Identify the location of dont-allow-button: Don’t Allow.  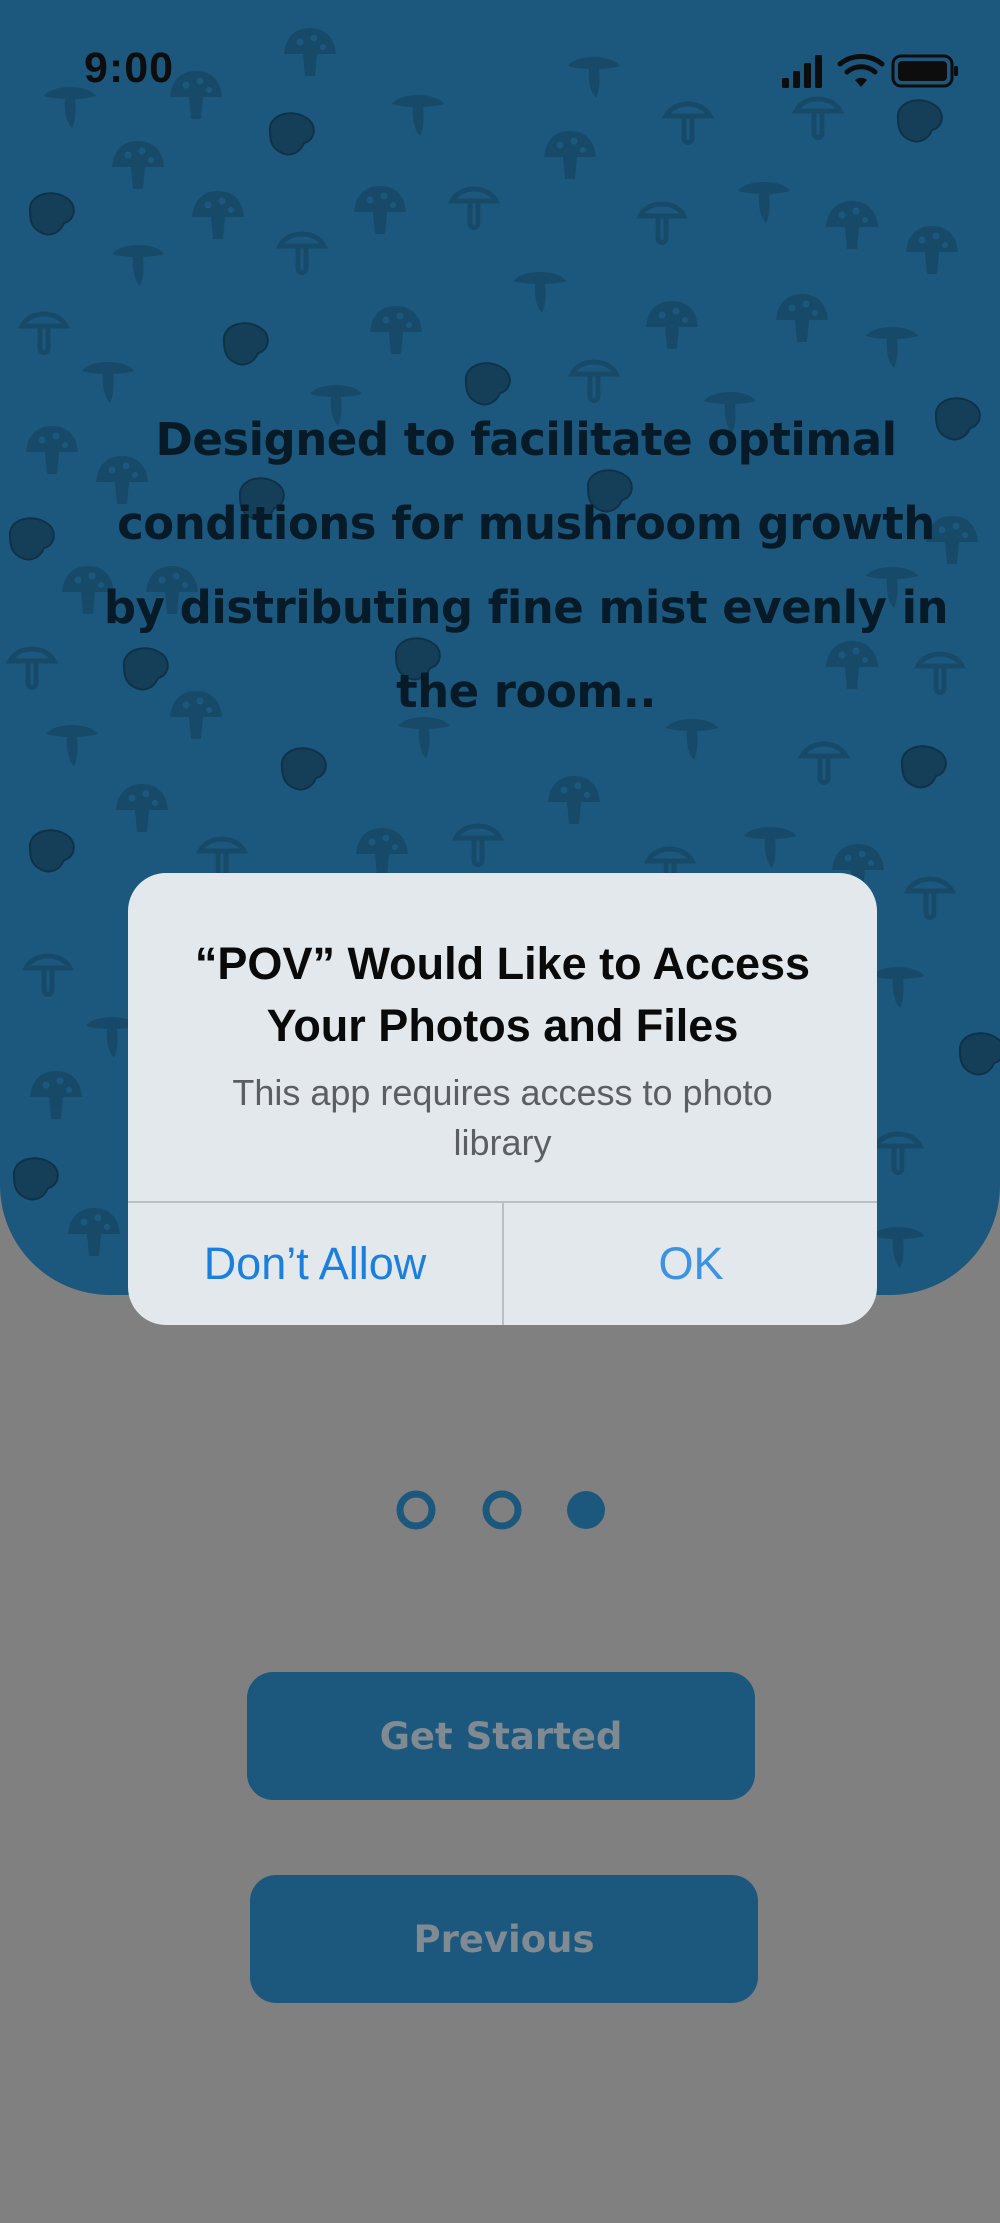
(315, 1264).